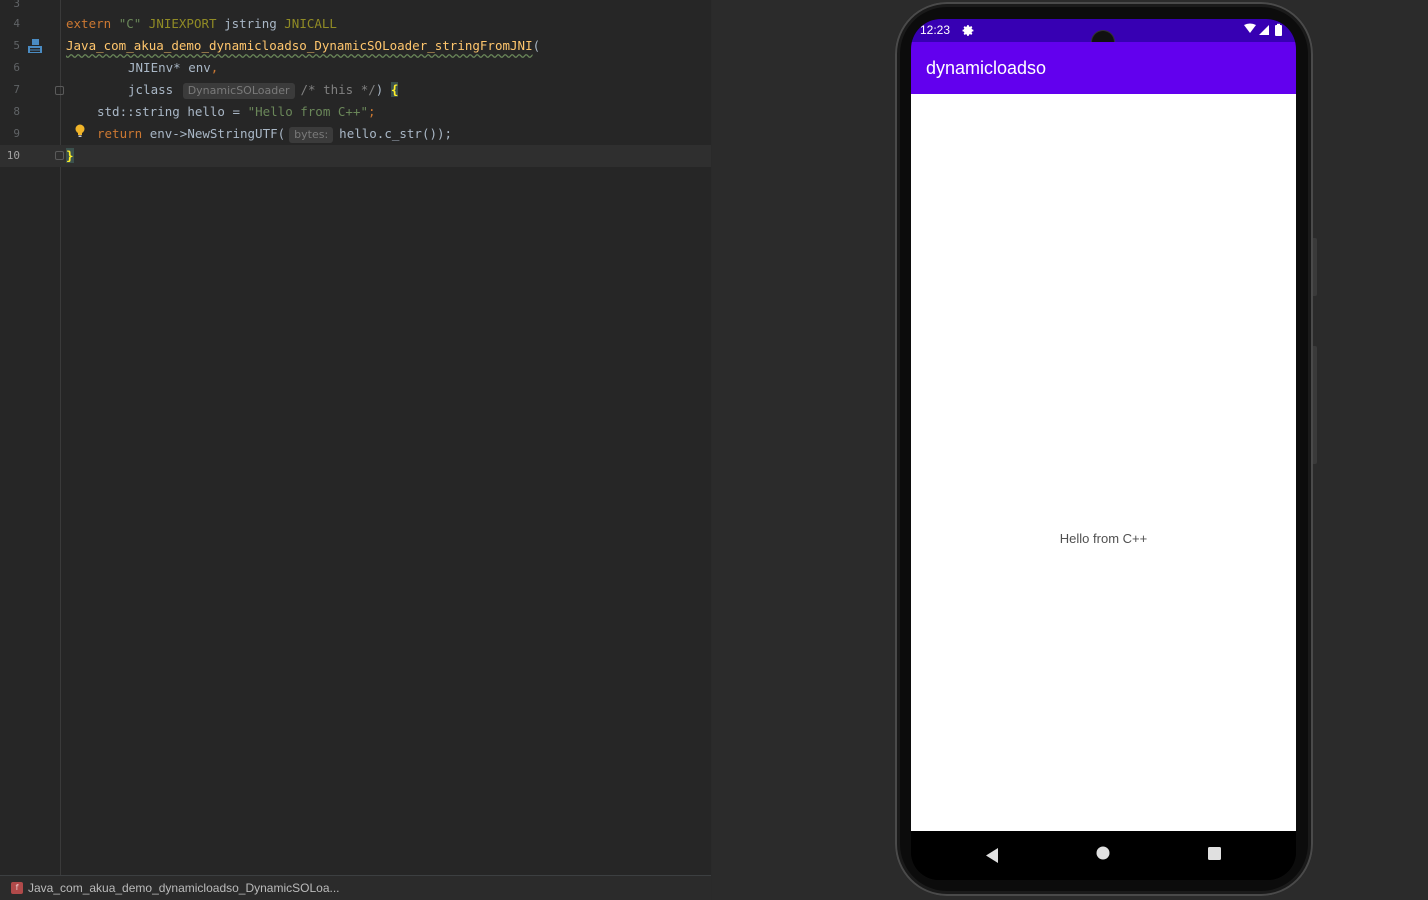 This screenshot has height=900, width=1428. Describe the element at coordinates (1278, 30) in the screenshot. I see `battery-icon` at that location.